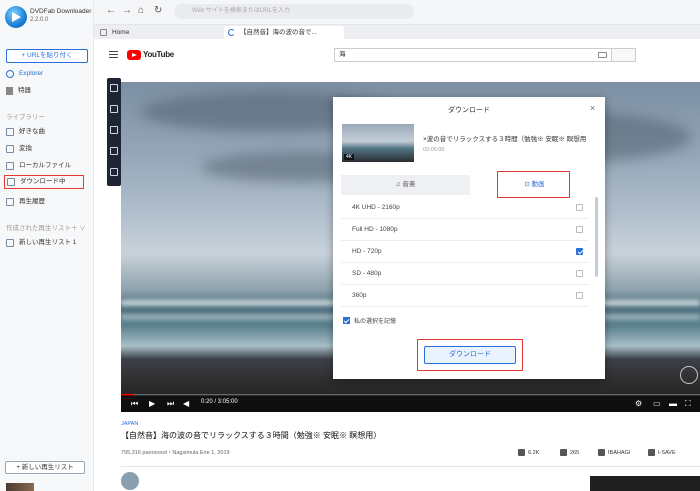 This screenshot has width=700, height=491. What do you see at coordinates (465, 274) in the screenshot?
I see `quality-option: SD - 480p` at bounding box center [465, 274].